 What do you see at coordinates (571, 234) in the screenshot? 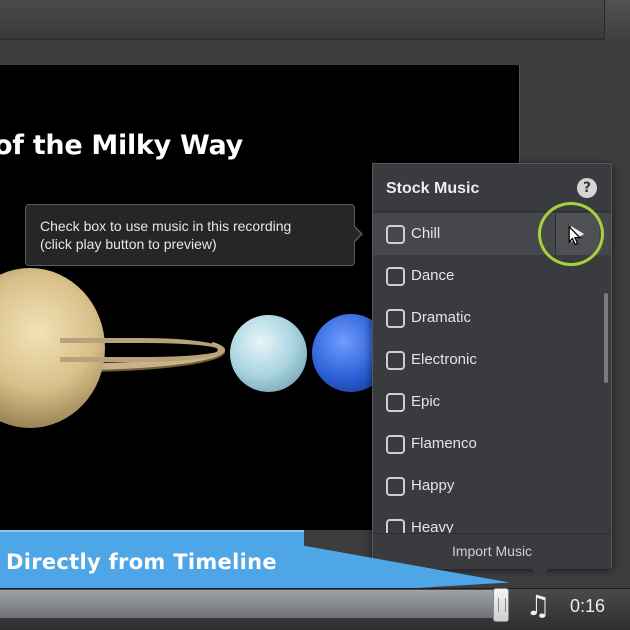
I see `highlight-ring` at bounding box center [571, 234].